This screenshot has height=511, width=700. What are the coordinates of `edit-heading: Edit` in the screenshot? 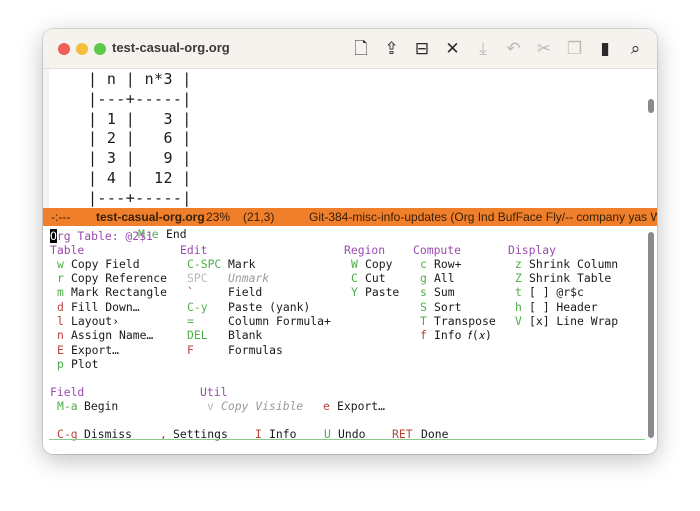 It's located at (194, 250).